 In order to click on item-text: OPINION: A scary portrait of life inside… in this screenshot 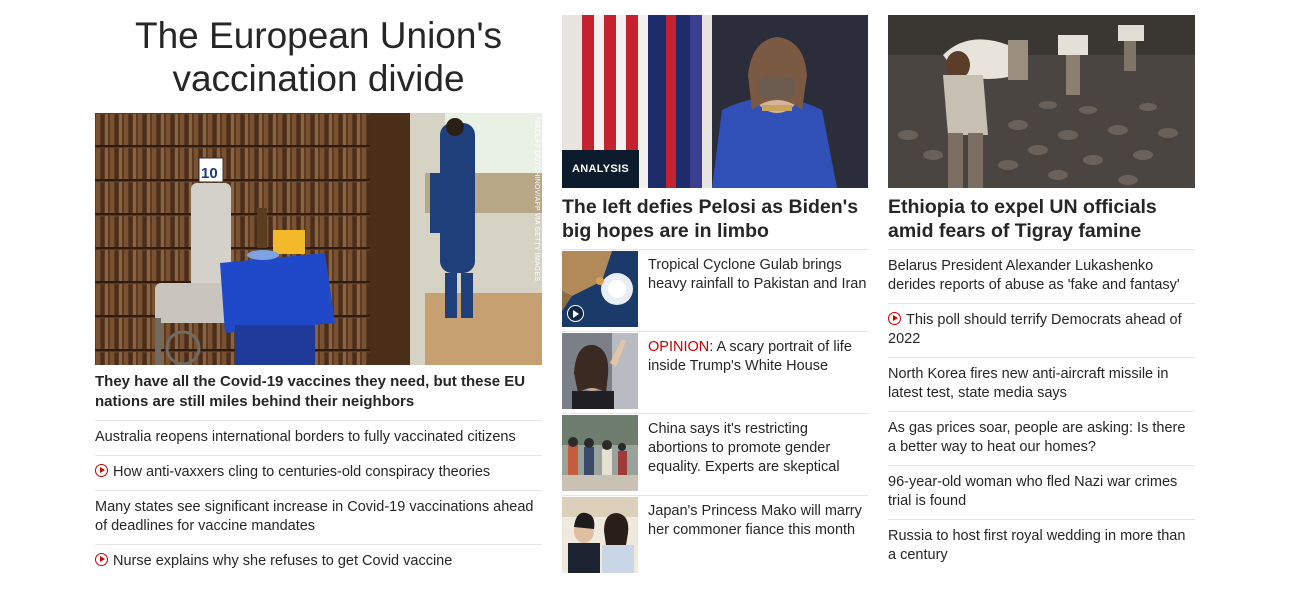, I will do `click(753, 373)`.